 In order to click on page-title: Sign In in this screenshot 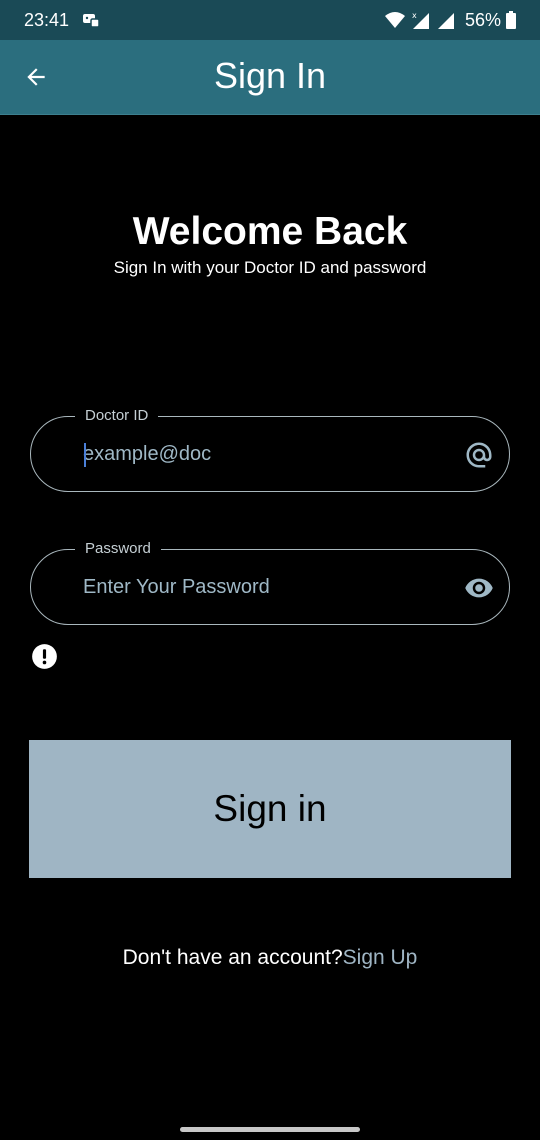, I will do `click(270, 75)`.